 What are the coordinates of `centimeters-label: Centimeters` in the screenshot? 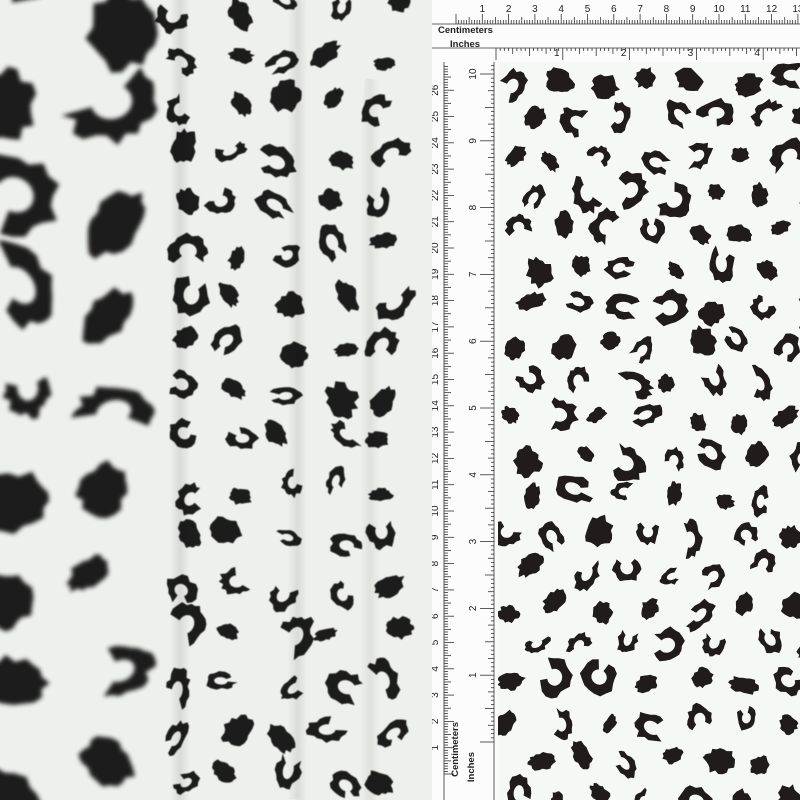 It's located at (465, 30).